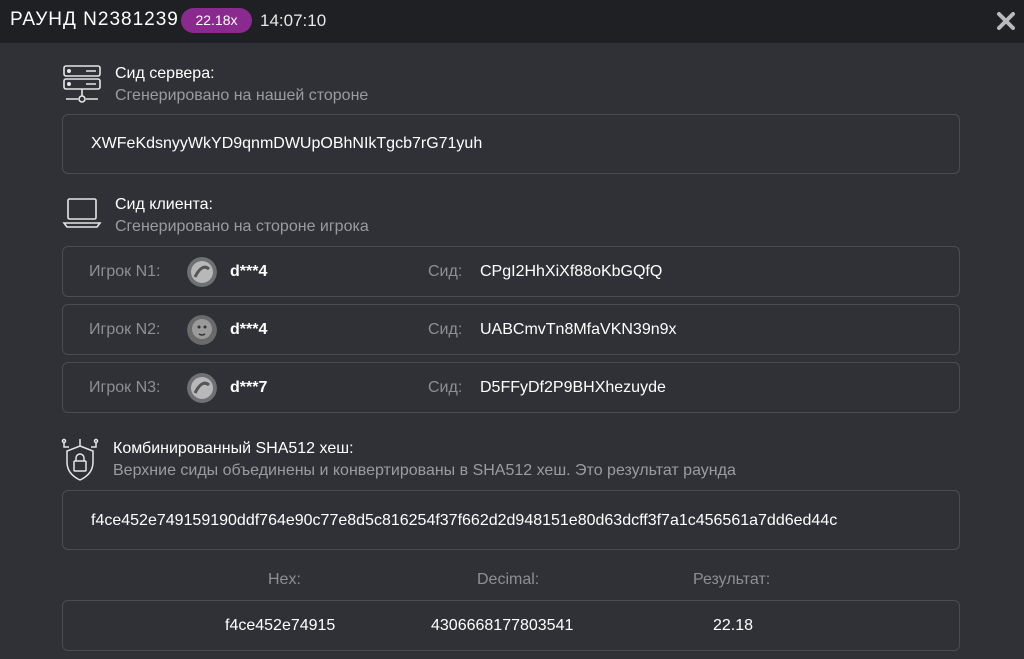 The width and height of the screenshot is (1024, 659). Describe the element at coordinates (578, 329) in the screenshot. I see `player-seed-value: UABCmvTn8MfaVKN39n9x` at that location.